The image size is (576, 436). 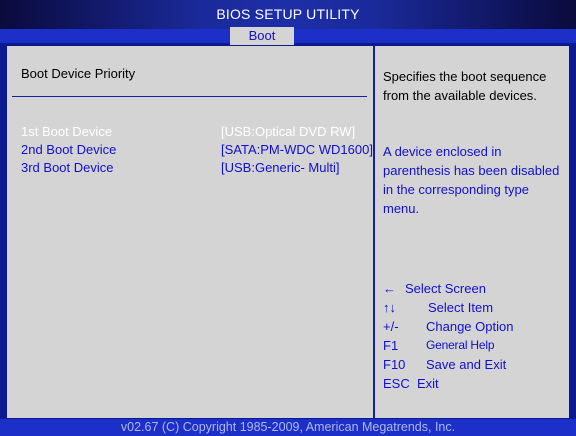 I want to click on boot-device-row-2: 2nd Boot Device [SATA:PM-WDC WD1600], so click(x=197, y=150).